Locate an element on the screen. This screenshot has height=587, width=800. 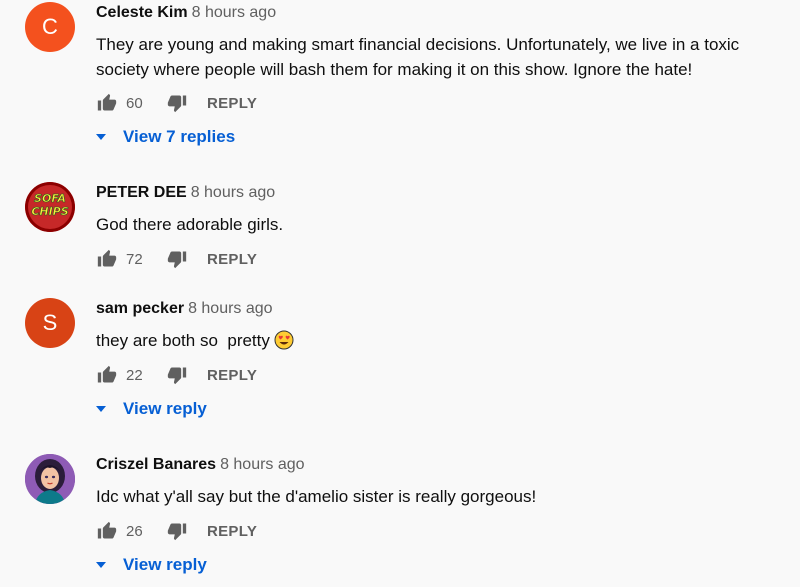
avatar-letter: C is located at coordinates (50, 26).